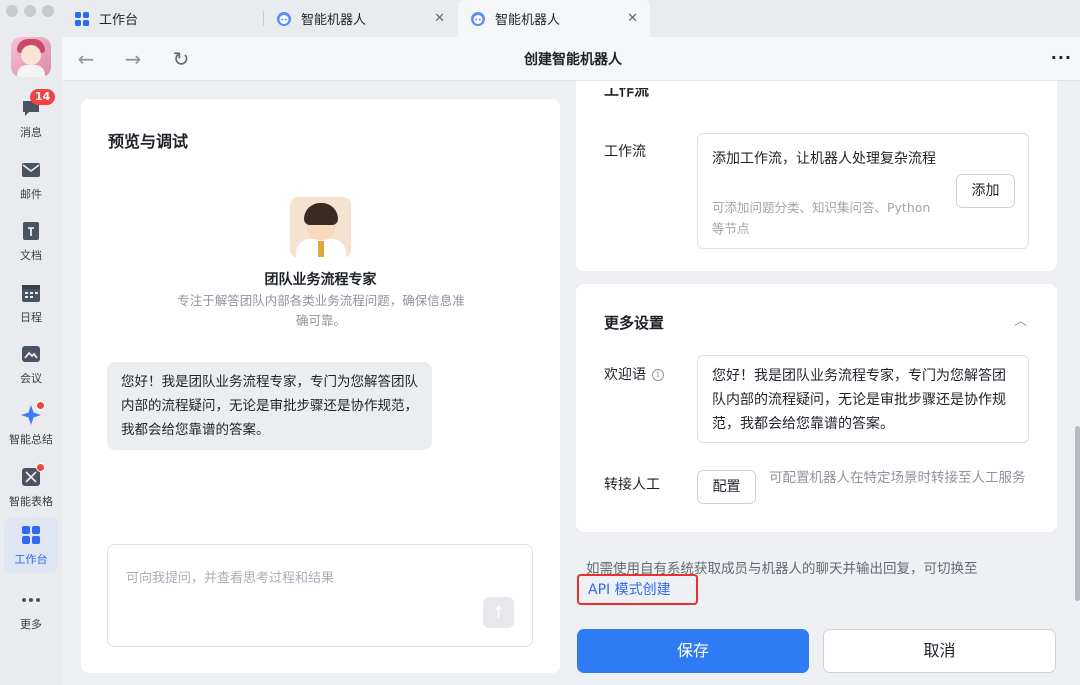 The width and height of the screenshot is (1080, 685). I want to click on more-settings-title: 更多设置, so click(634, 323).